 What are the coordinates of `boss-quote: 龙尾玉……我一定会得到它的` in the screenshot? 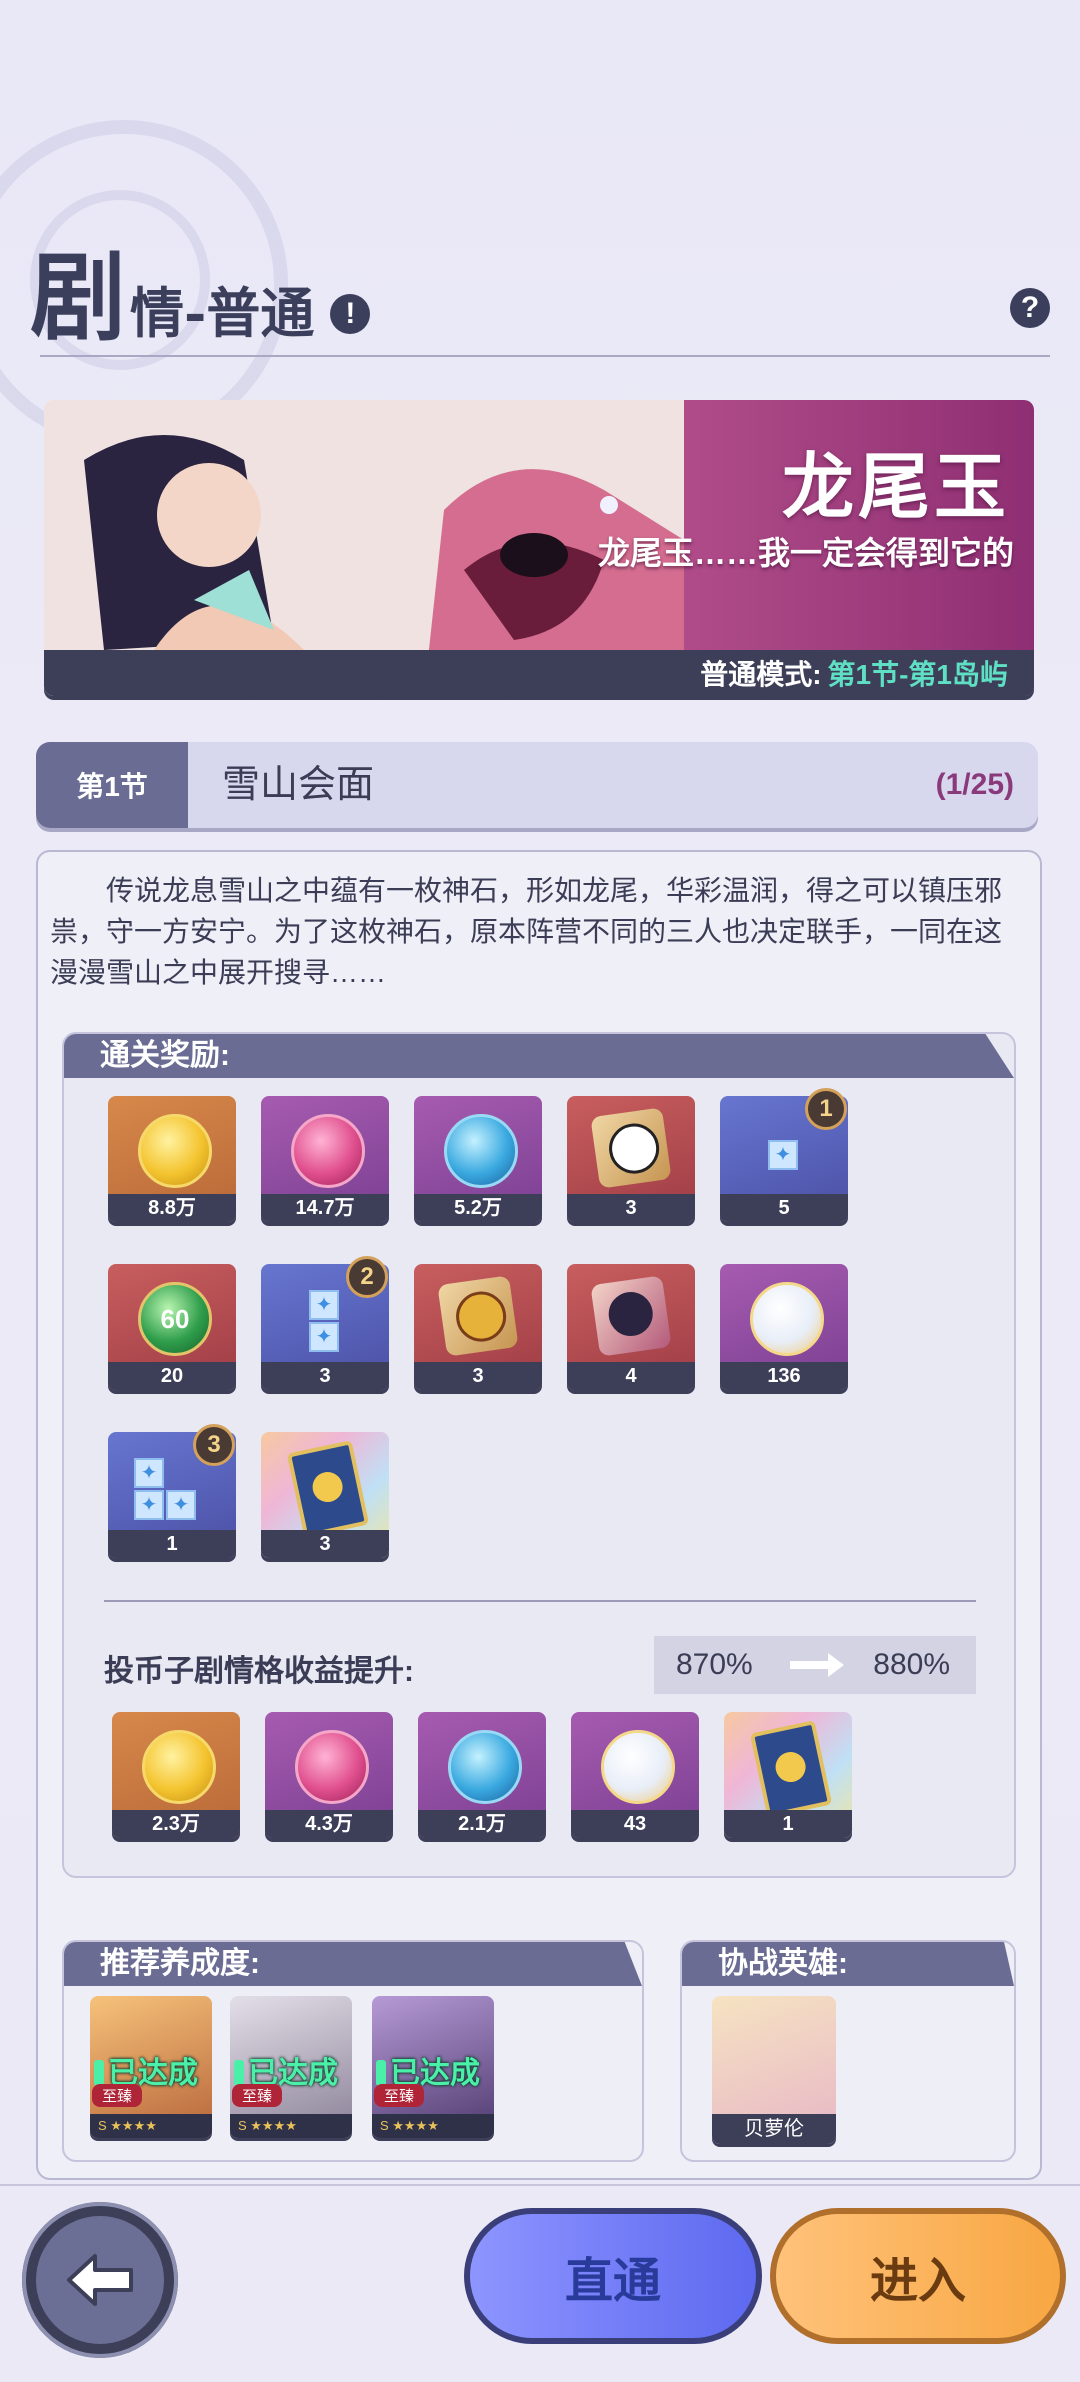 It's located at (805, 553).